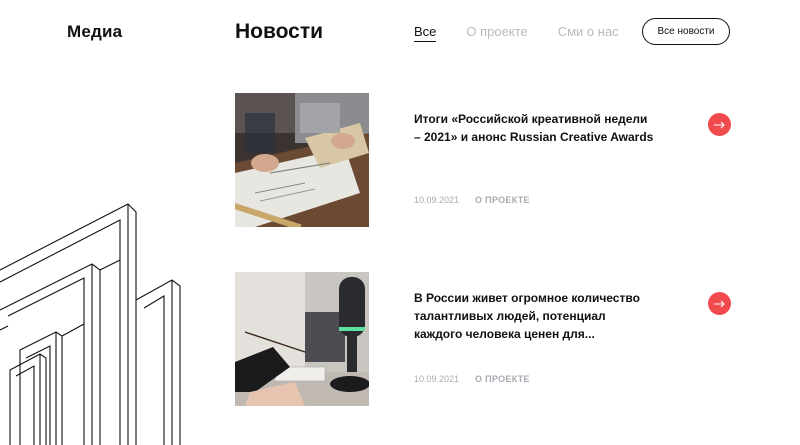  What do you see at coordinates (496, 33) in the screenshot?
I see `tab-about-project: О проекте` at bounding box center [496, 33].